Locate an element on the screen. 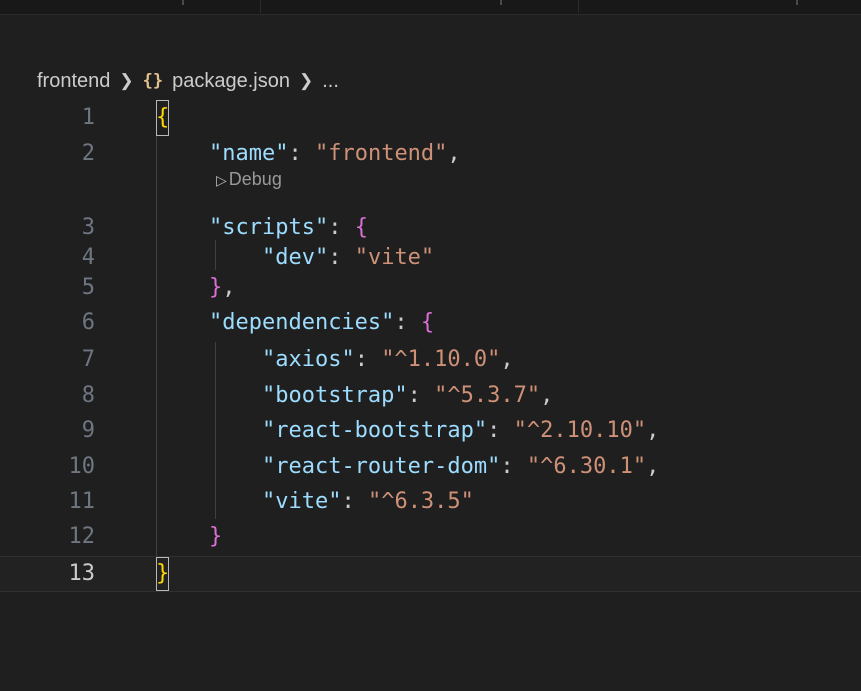 The width and height of the screenshot is (861, 691). codelens-debug: ▷ Debug is located at coordinates (249, 179).